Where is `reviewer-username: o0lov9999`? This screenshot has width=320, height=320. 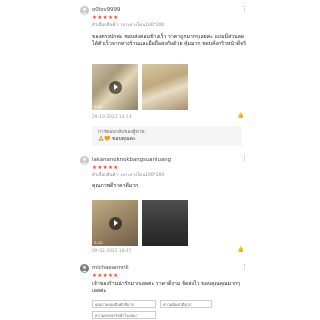
reviewer-username: o0lov9999 is located at coordinates (106, 10).